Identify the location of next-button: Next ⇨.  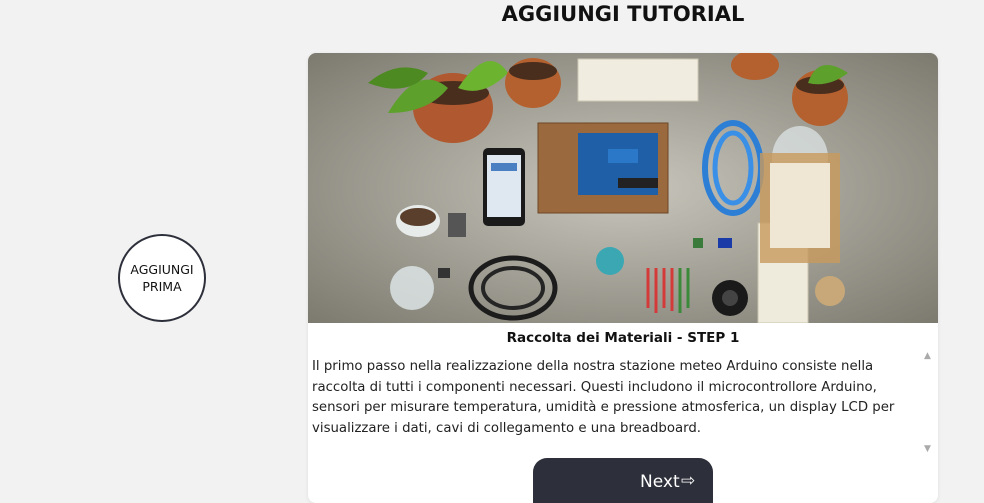
(623, 480).